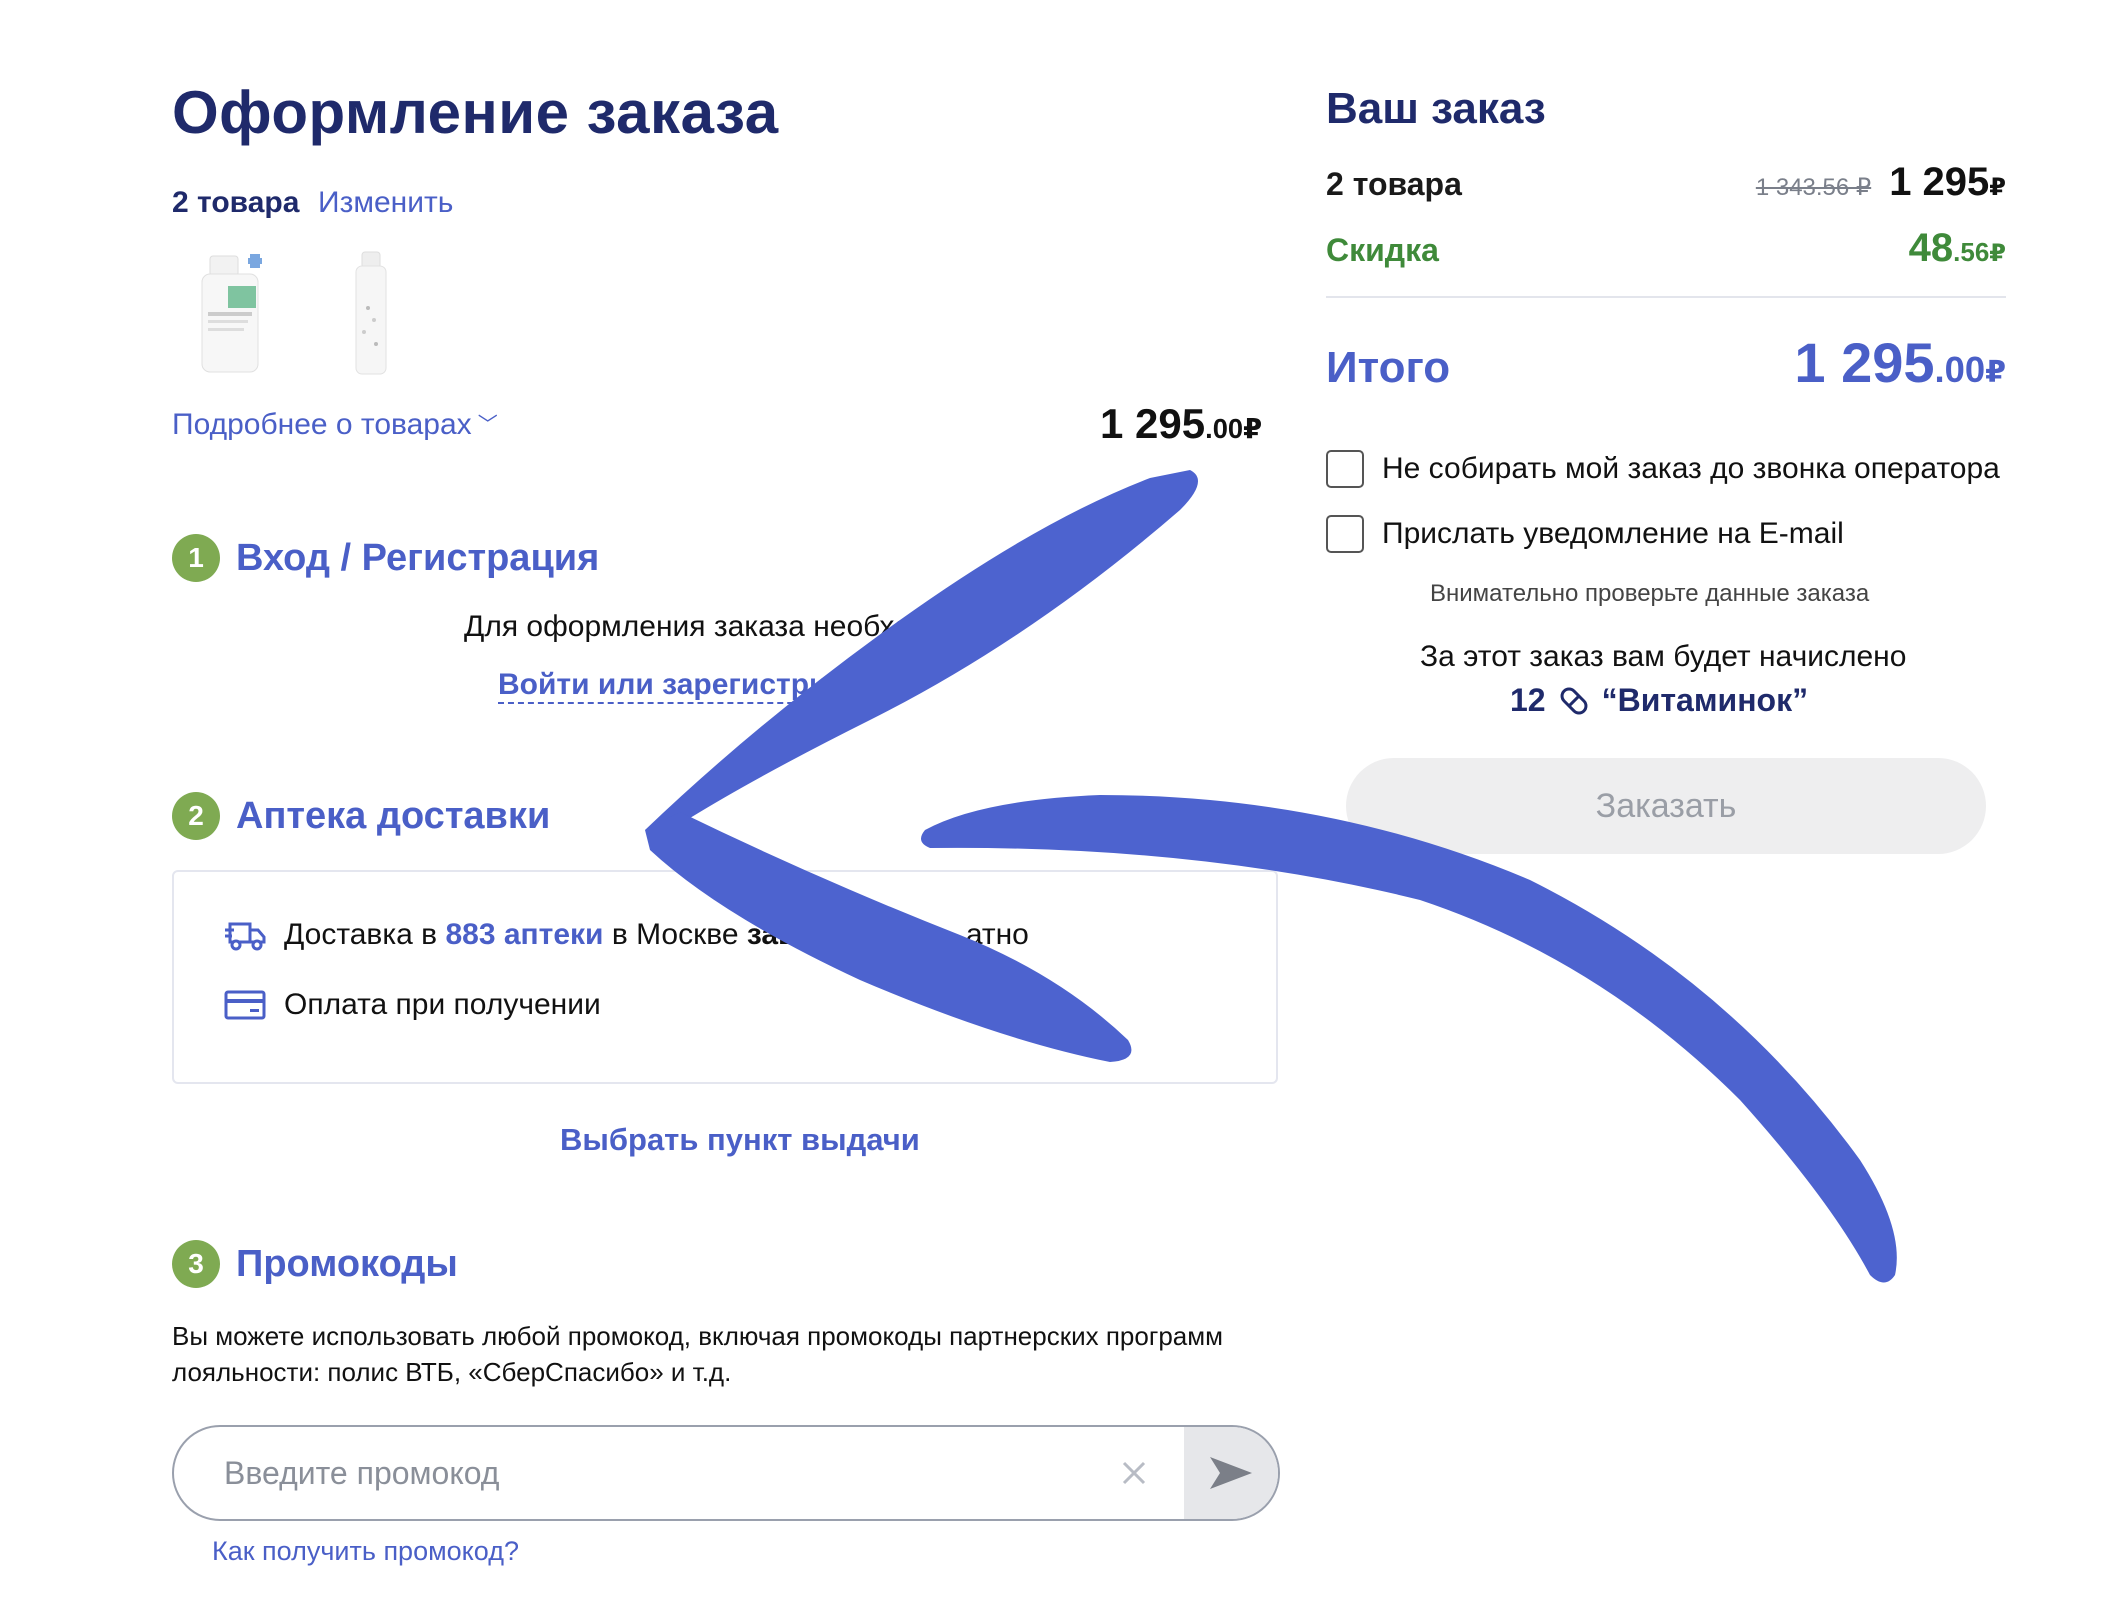 This screenshot has height=1598, width=2122. Describe the element at coordinates (1650, 593) in the screenshot. I see `verify-order-note: Внимательно проверьте данные заказа` at that location.